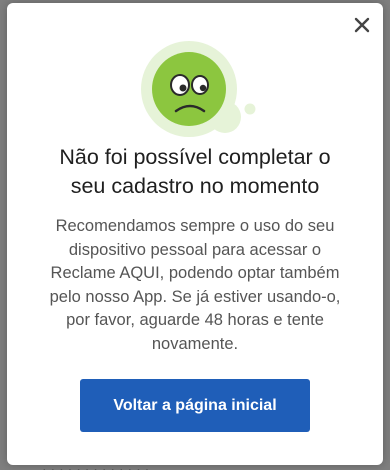  I want to click on message-line: dispositivo pessoal para acessar o, so click(195, 249).